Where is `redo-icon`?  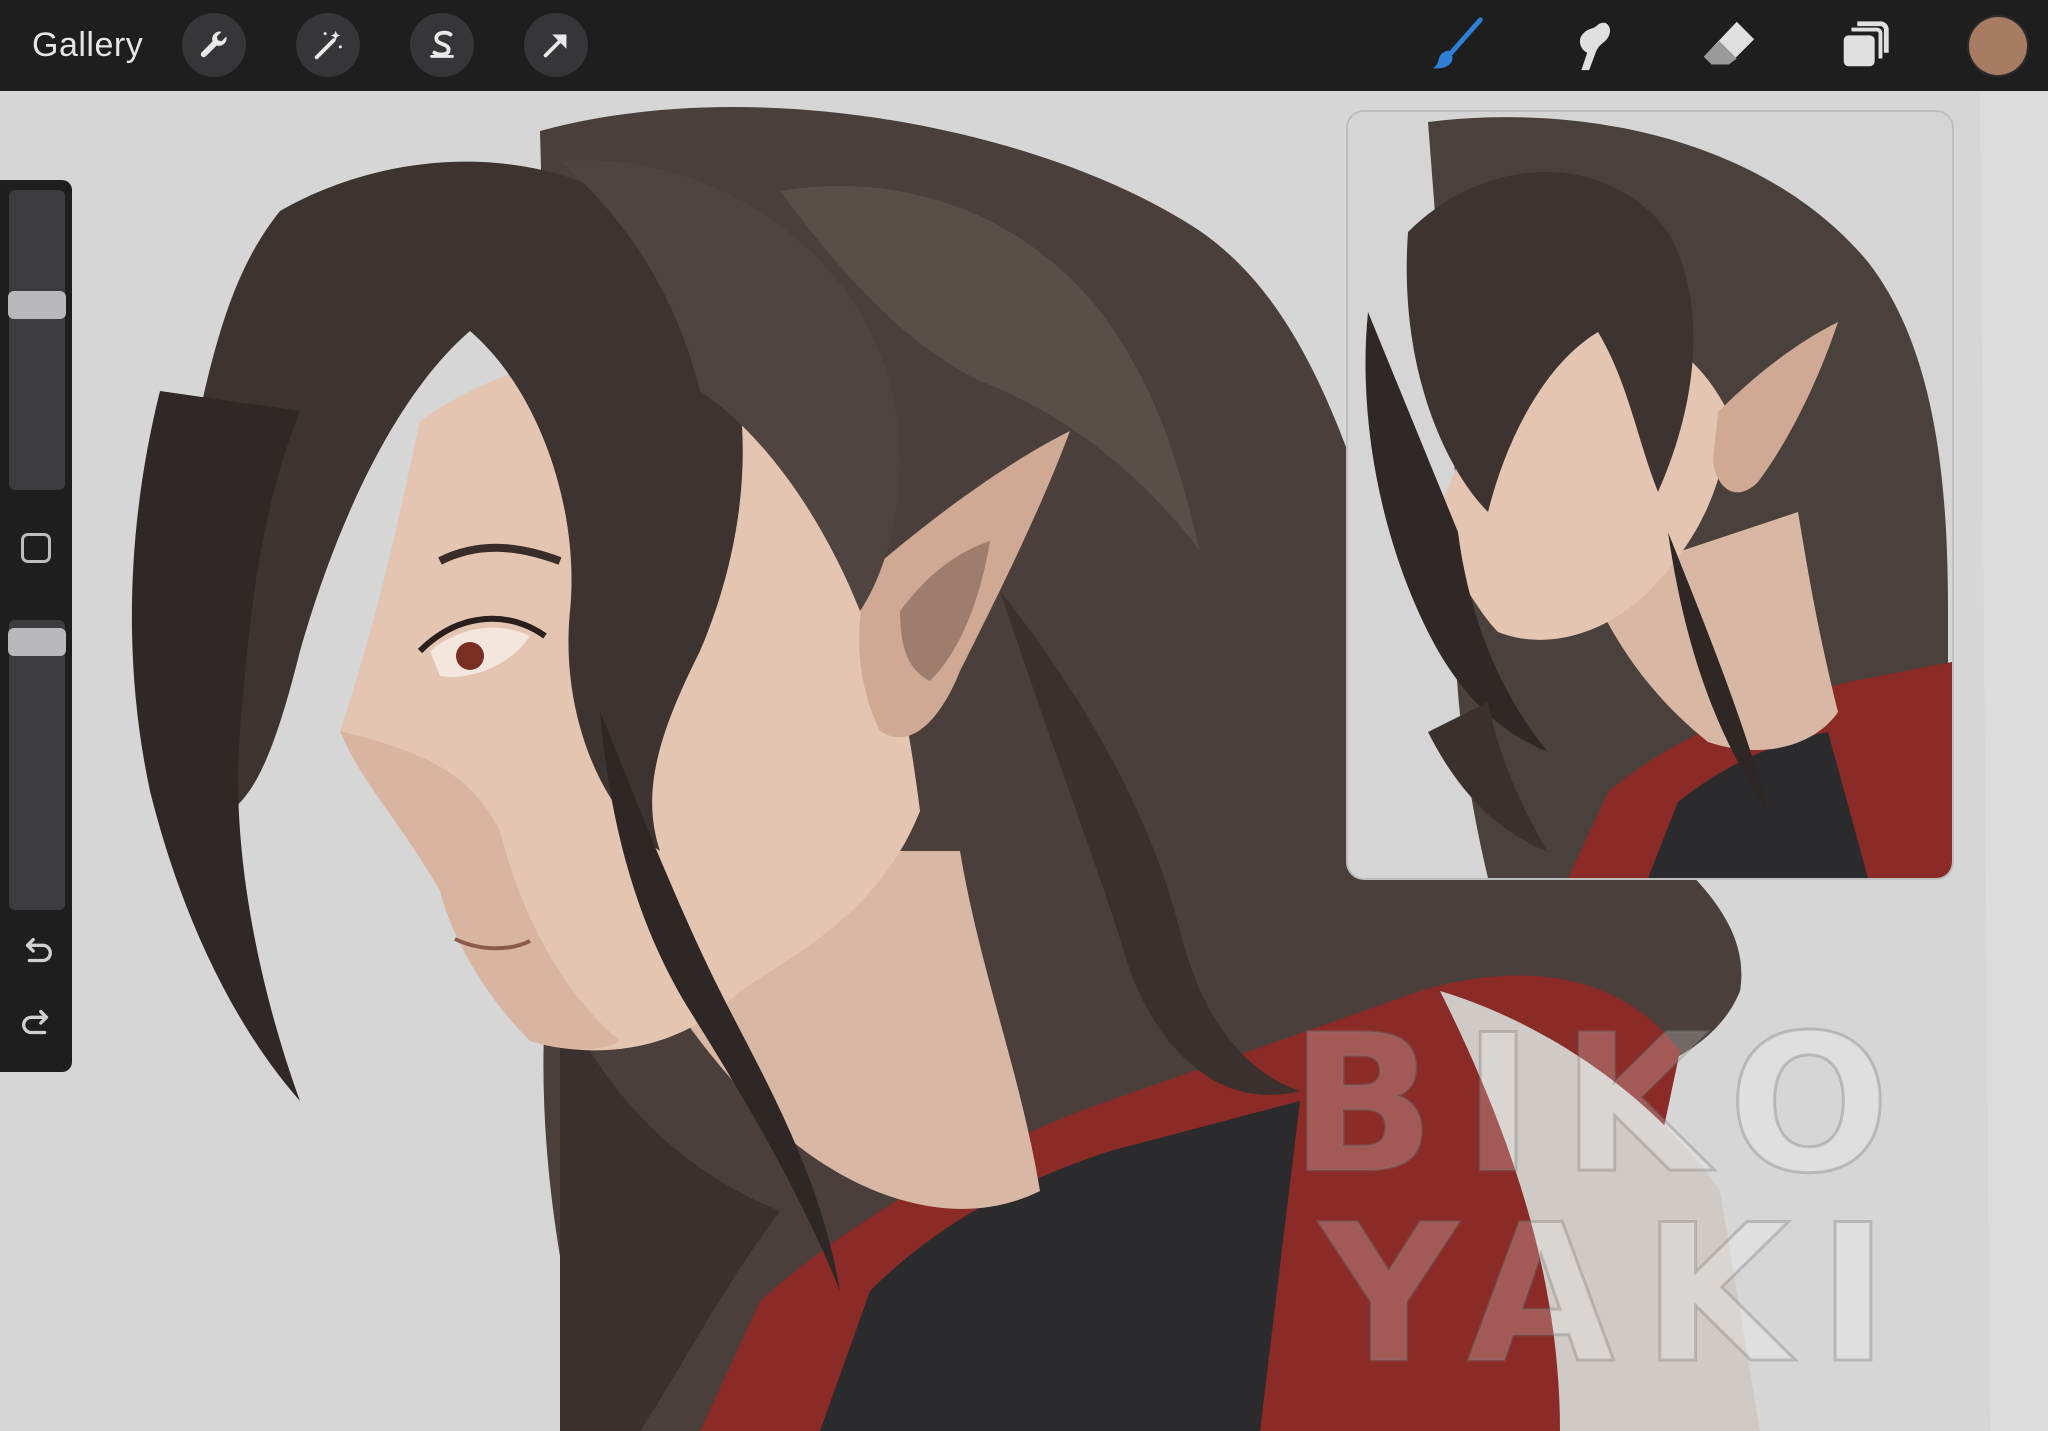 redo-icon is located at coordinates (37, 1023).